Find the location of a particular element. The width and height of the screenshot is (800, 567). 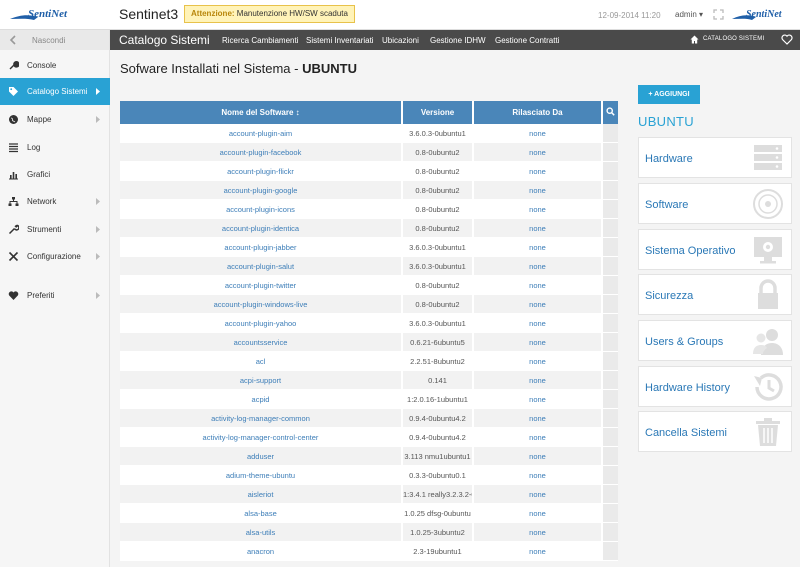

table-row: account-plugin-icons 0.8-0ubuntu2 none is located at coordinates (369, 209).